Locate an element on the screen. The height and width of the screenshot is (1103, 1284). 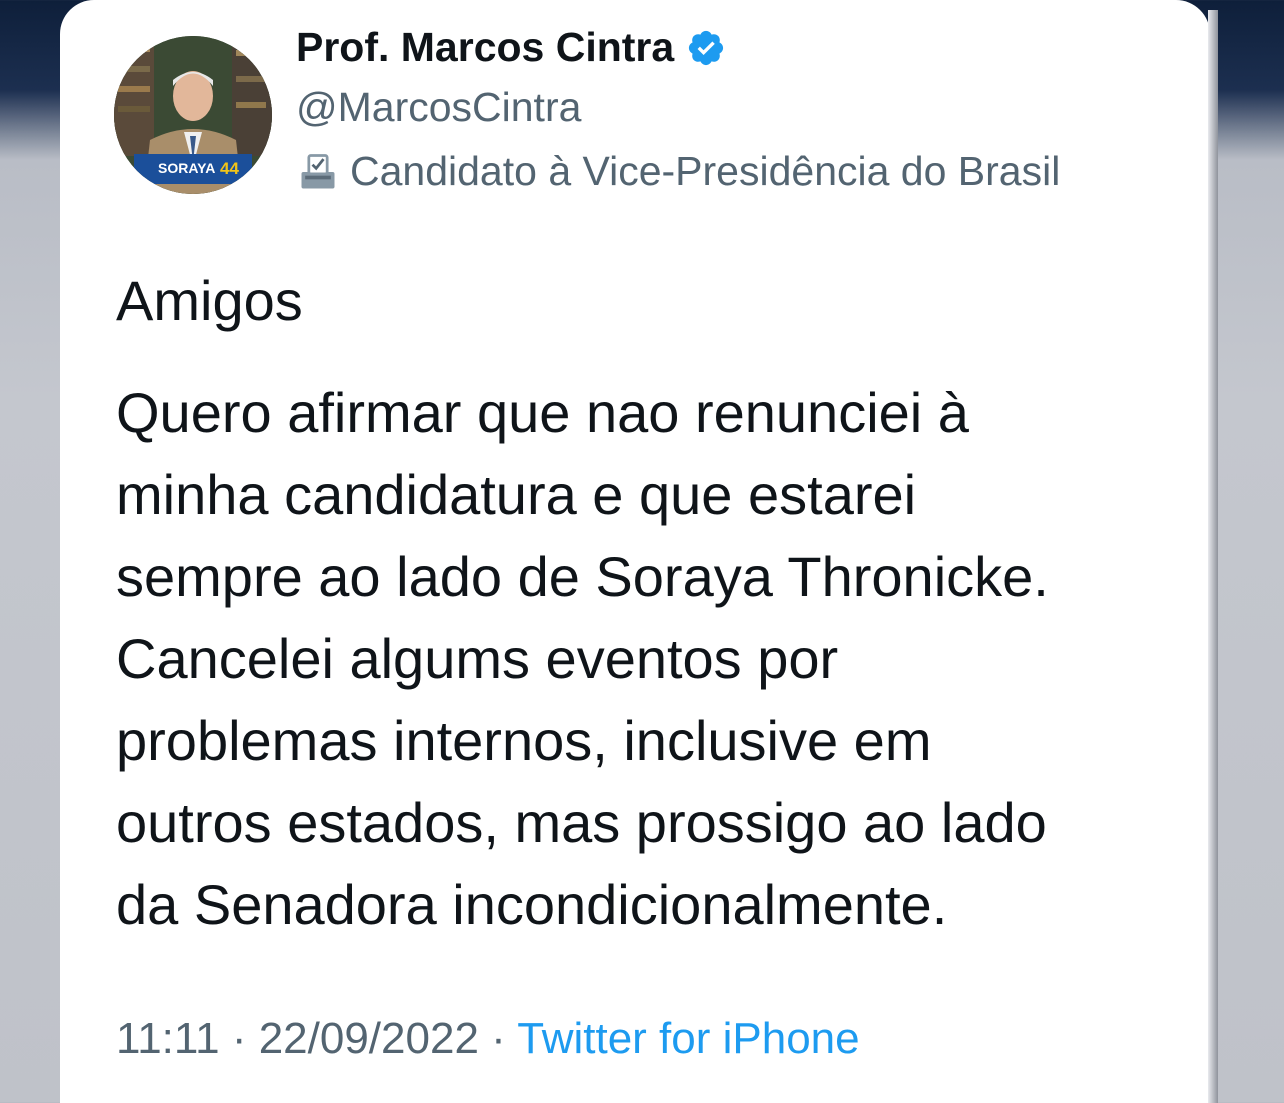
svg-text: 44 is located at coordinates (229, 168).